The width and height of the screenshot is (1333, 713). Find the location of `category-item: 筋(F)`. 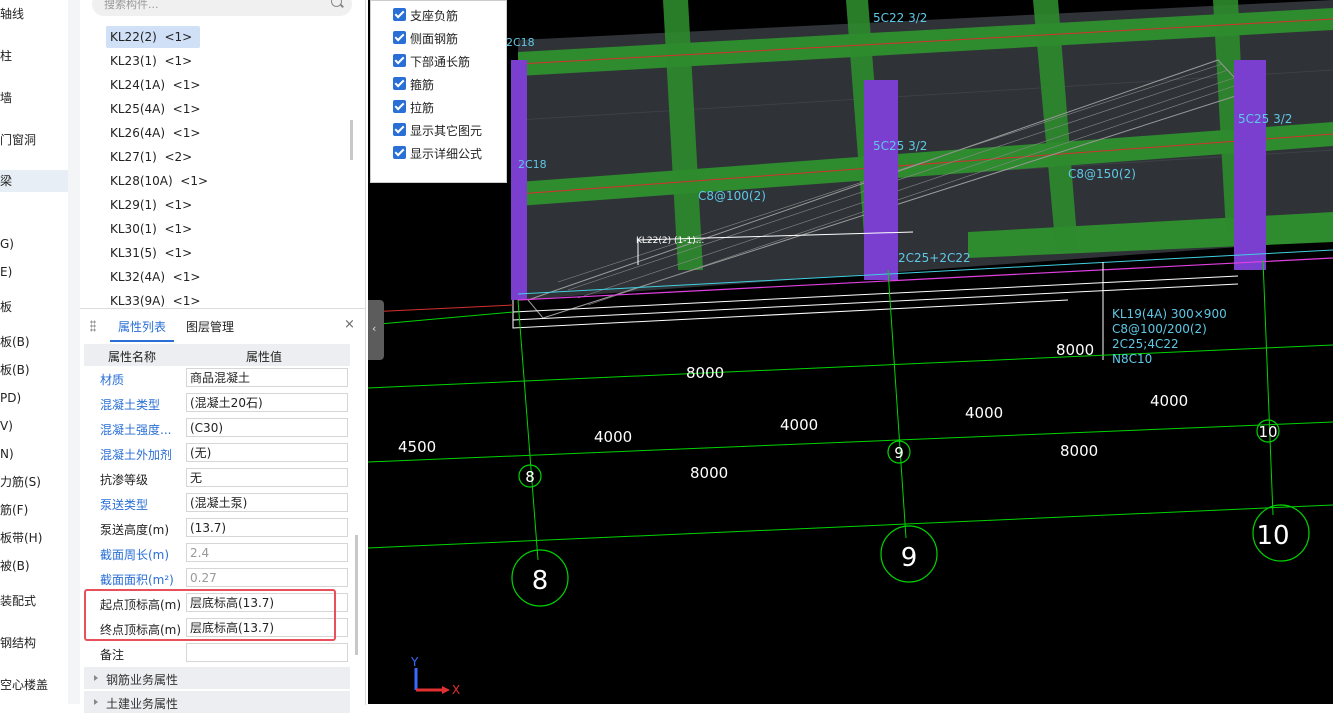

category-item: 筋(F) is located at coordinates (34, 510).